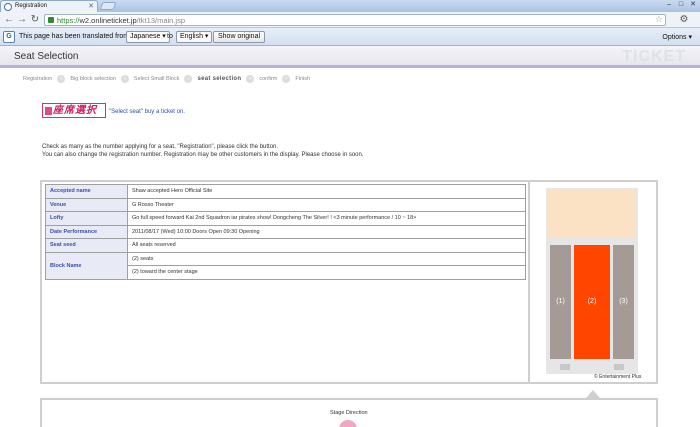  Describe the element at coordinates (326, 204) in the screenshot. I see `venue-value: G Rosso Theater` at that location.